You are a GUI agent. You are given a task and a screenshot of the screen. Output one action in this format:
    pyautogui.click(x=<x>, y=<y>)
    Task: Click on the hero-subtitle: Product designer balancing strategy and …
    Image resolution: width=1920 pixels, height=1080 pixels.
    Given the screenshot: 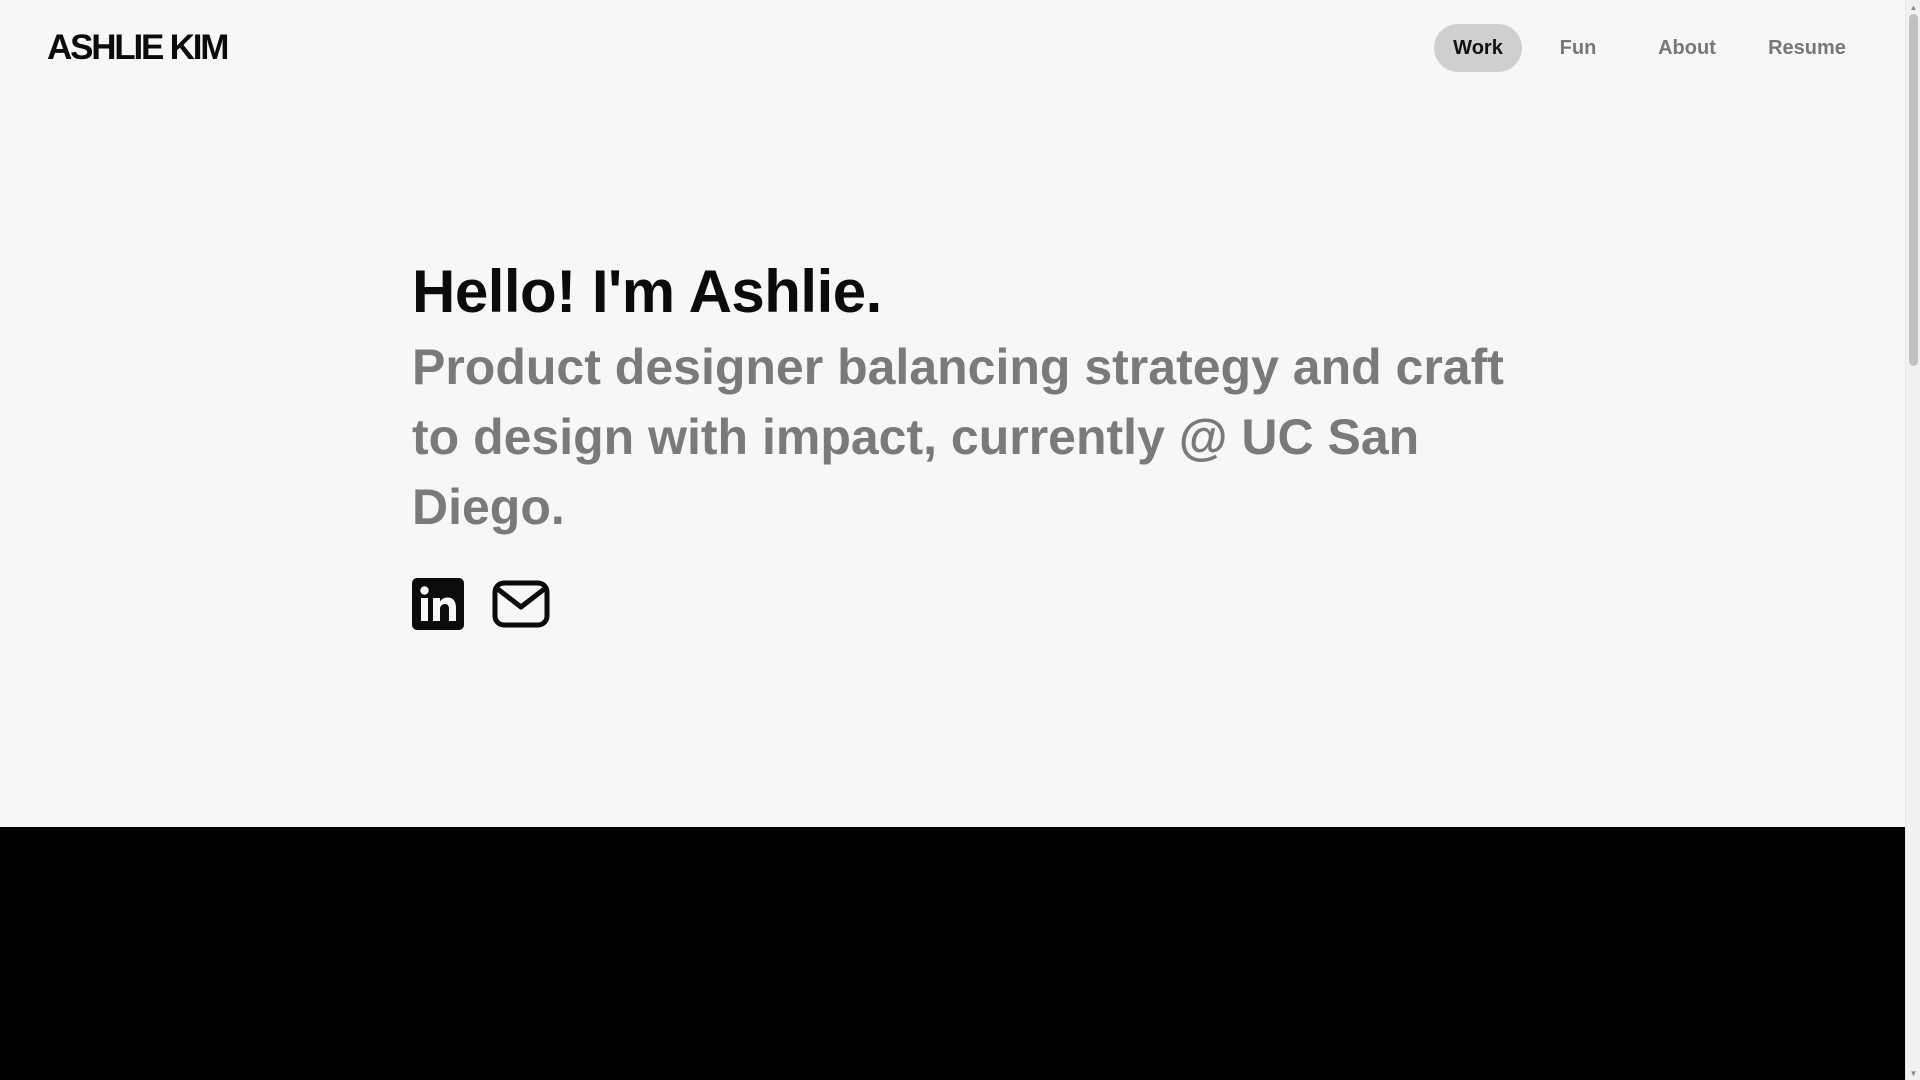 What is the action you would take?
    pyautogui.click(x=958, y=437)
    